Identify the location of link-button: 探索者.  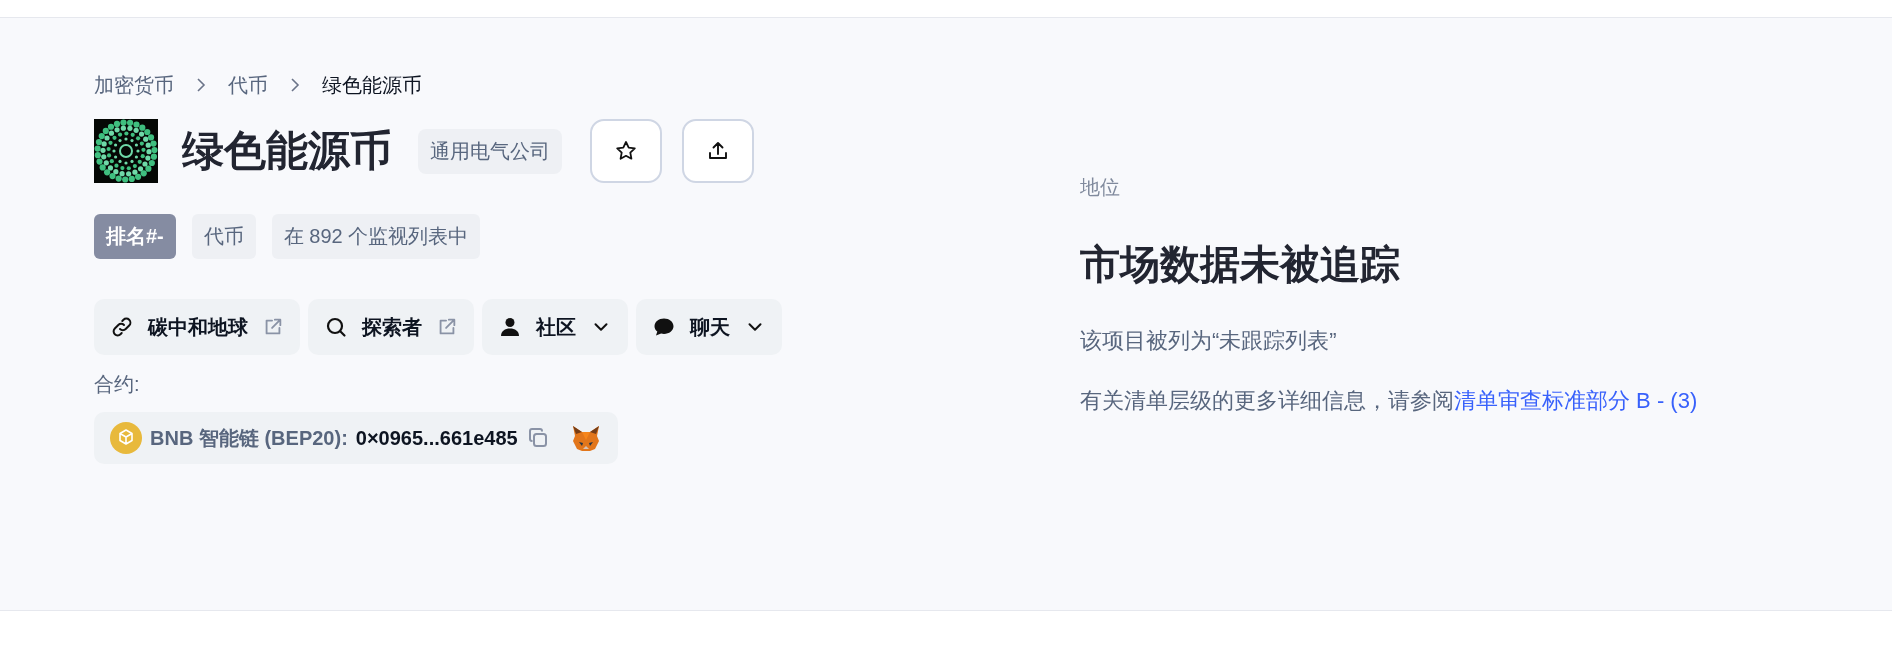
(391, 327).